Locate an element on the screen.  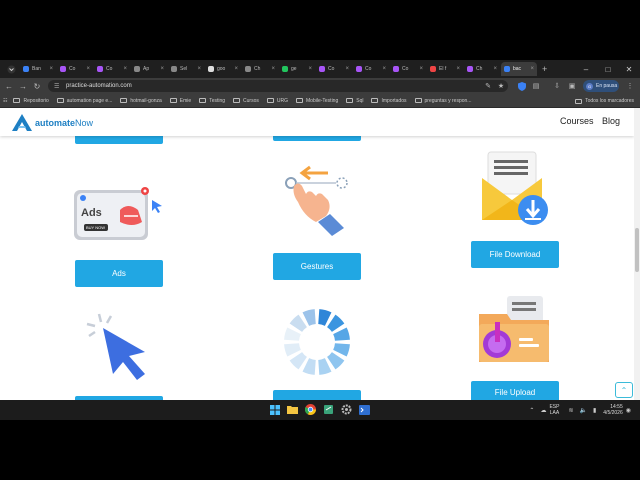
system-tray: ⌃ ☁ ESP LAA ≋ 🔈 ▮ 14:55 4/5/2026 ◉ is located at coordinates (580, 410).